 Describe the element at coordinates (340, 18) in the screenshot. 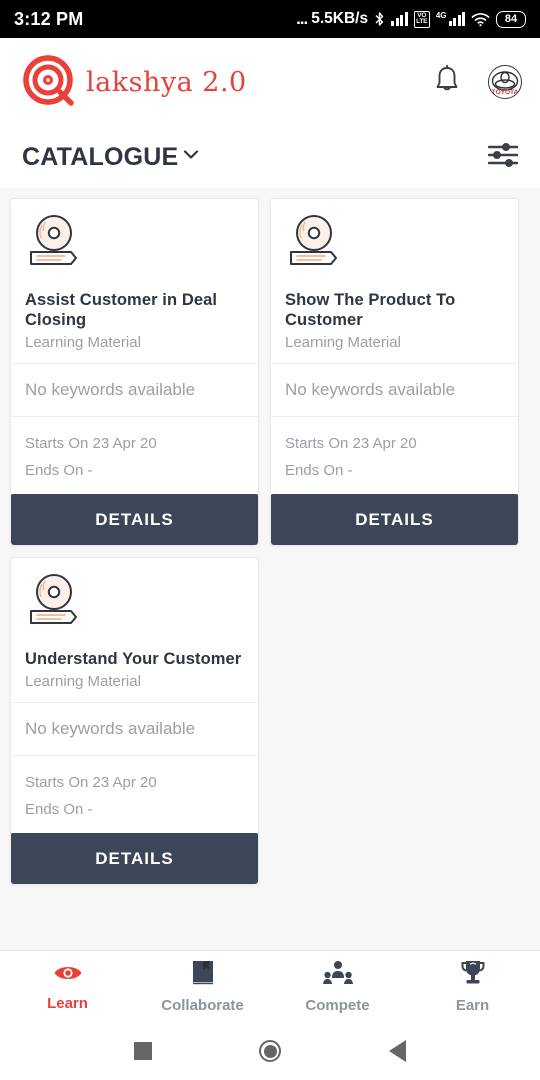

I see `network-speed-text: 5.5KB/s` at that location.